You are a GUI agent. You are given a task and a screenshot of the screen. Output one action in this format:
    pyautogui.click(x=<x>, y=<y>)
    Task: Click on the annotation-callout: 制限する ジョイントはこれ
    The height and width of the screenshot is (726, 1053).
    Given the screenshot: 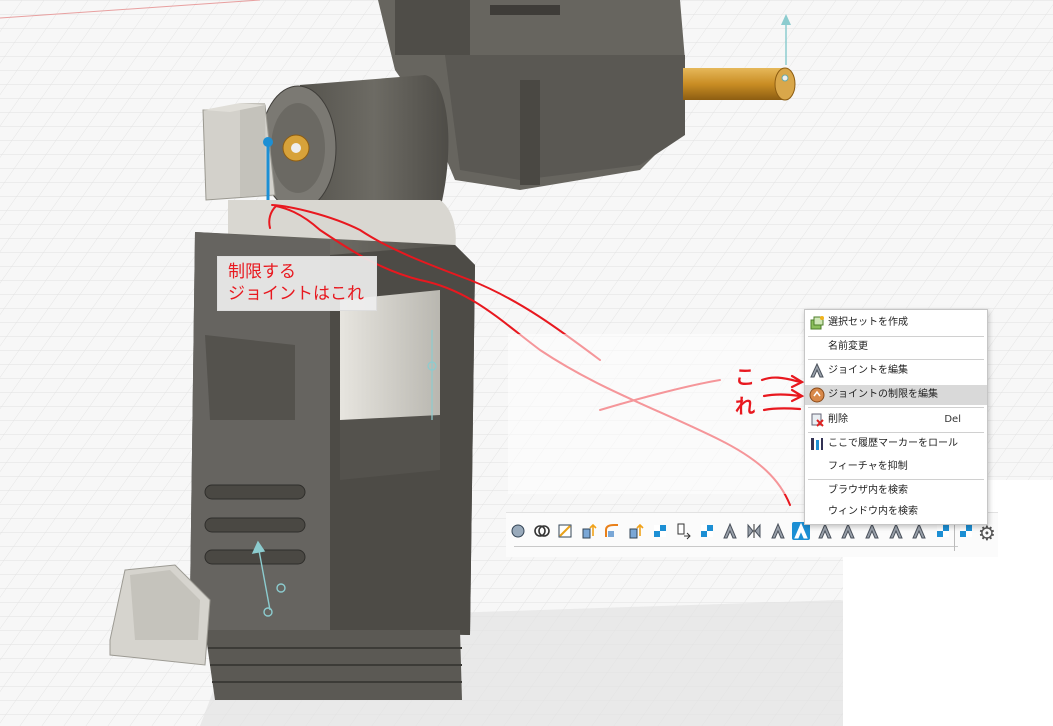 What is the action you would take?
    pyautogui.click(x=297, y=283)
    